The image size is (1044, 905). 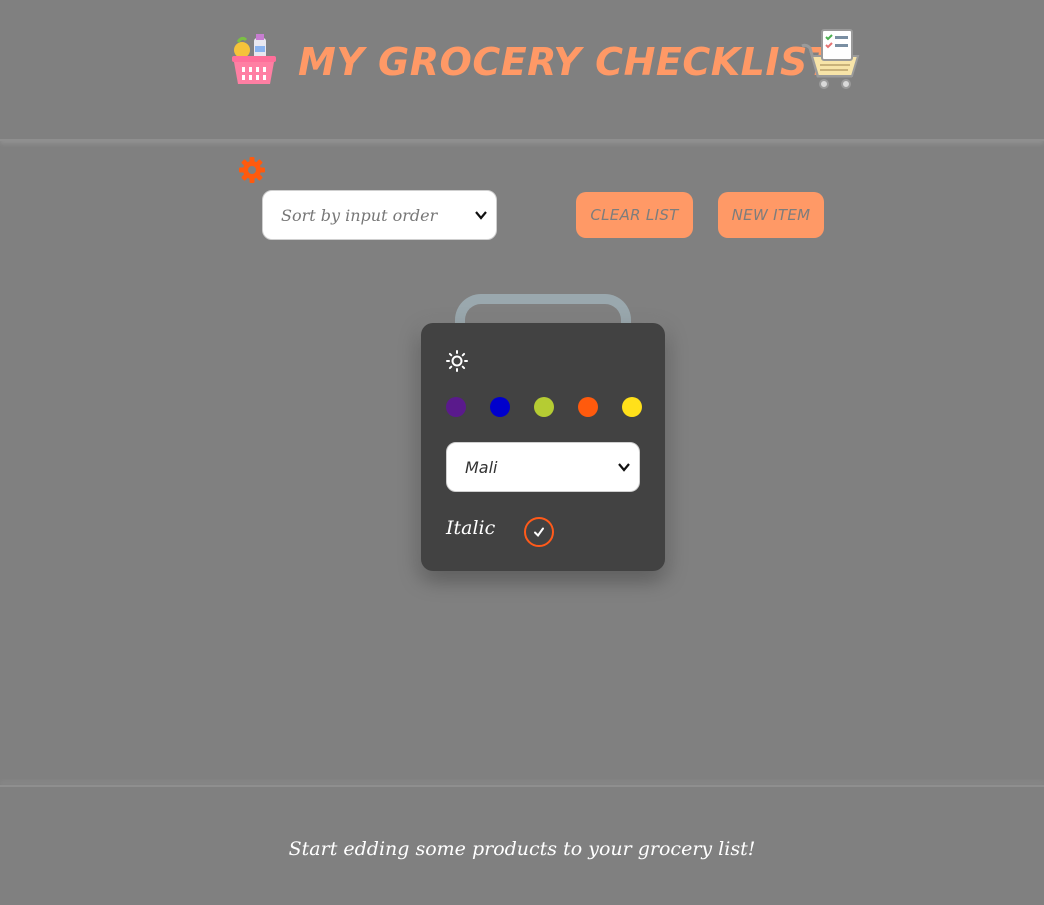 I want to click on sun-icon, so click(x=457, y=361).